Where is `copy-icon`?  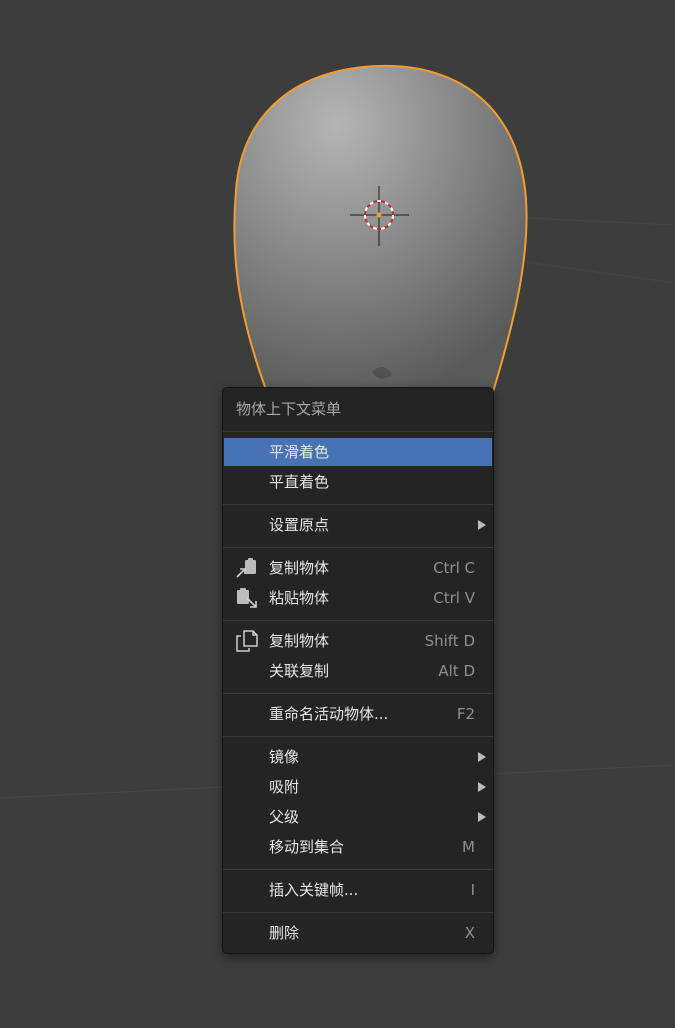
copy-icon is located at coordinates (246, 568).